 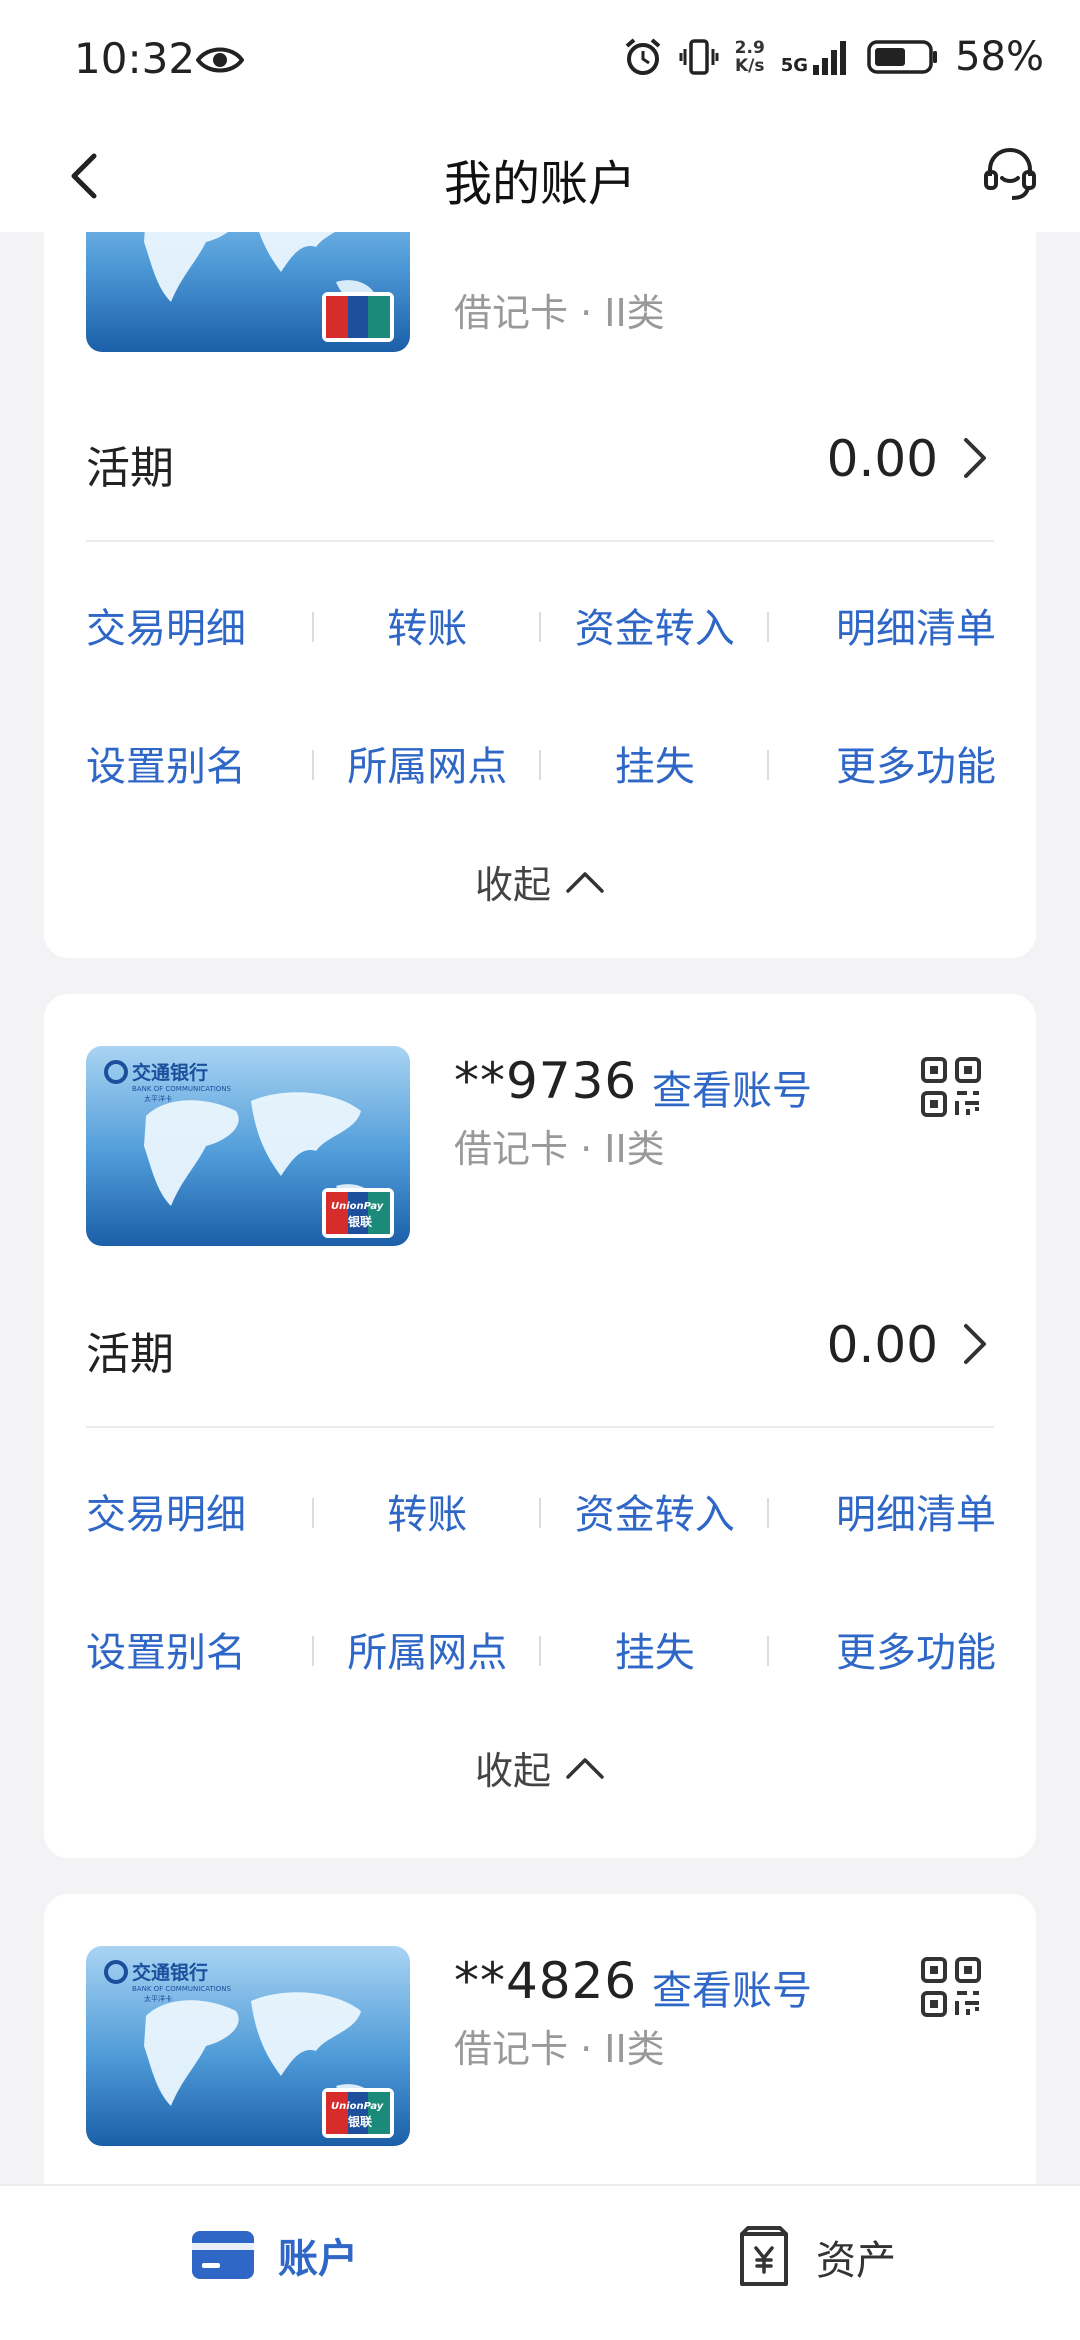 I want to click on customer-service-icon, so click(x=1010, y=174).